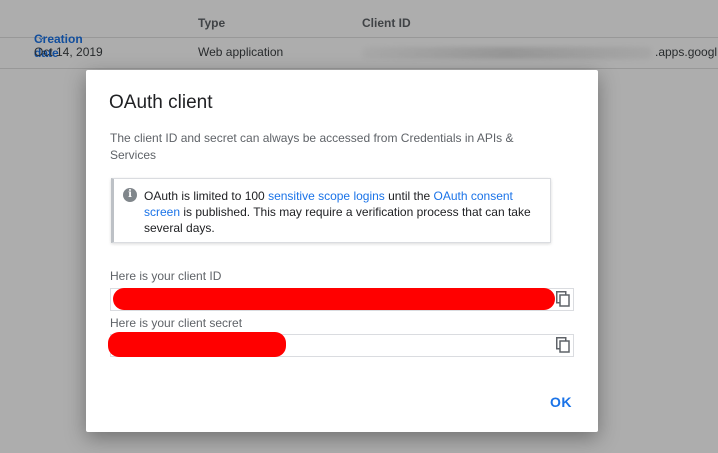 This screenshot has height=453, width=718. I want to click on dialog-title: OAuth client, so click(161, 102).